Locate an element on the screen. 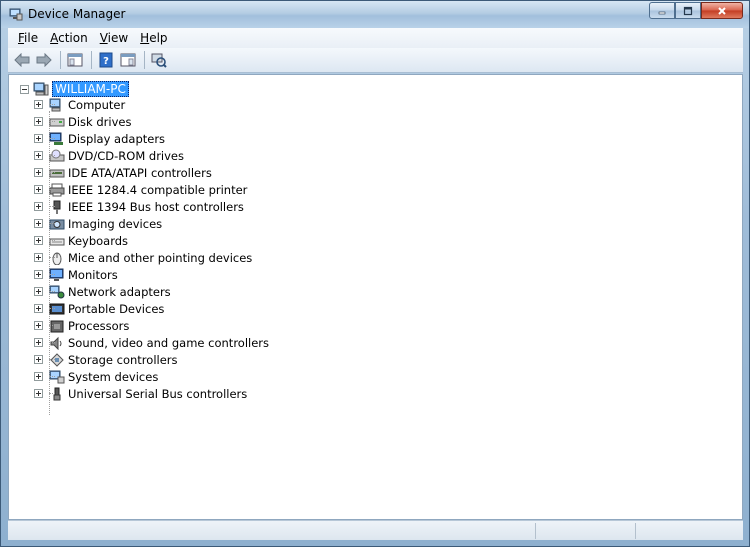 This screenshot has width=750, height=547. properties-icon is located at coordinates (128, 60).